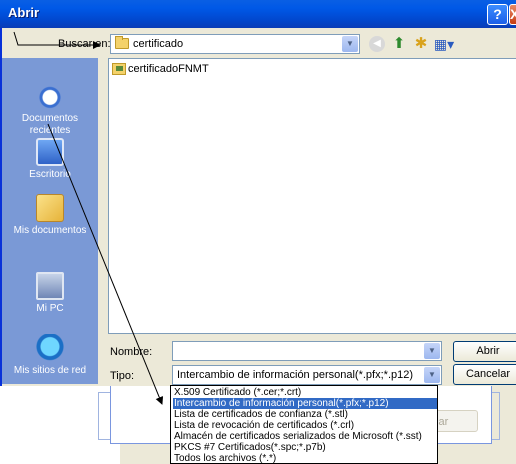 The width and height of the screenshot is (516, 464). What do you see at coordinates (168, 69) in the screenshot?
I see `file-name: certificadoFNMT` at bounding box center [168, 69].